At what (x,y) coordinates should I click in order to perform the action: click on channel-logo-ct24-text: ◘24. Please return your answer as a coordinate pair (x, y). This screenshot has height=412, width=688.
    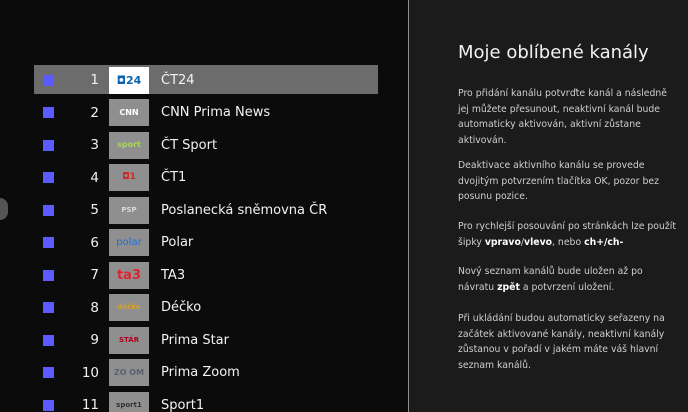
    Looking at the image, I should click on (129, 80).